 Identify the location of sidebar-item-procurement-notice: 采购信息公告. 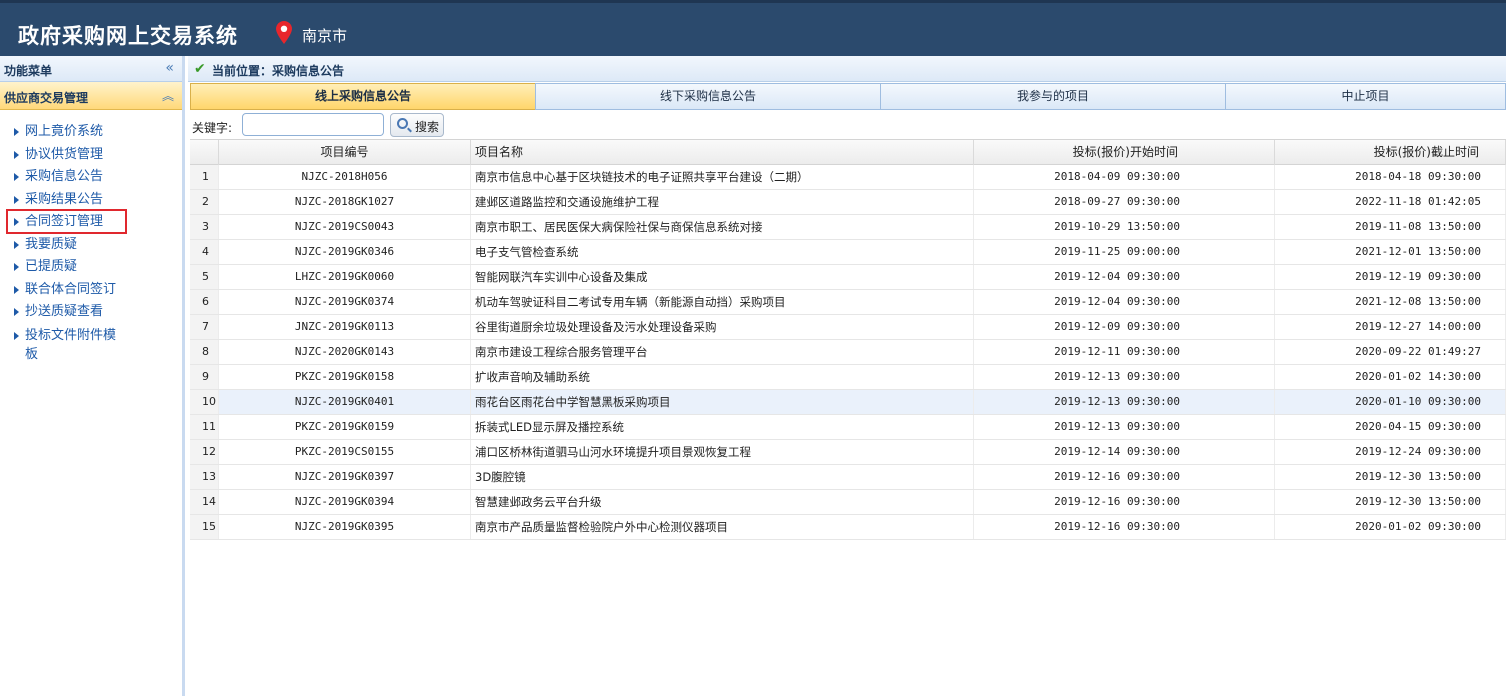
(91, 177).